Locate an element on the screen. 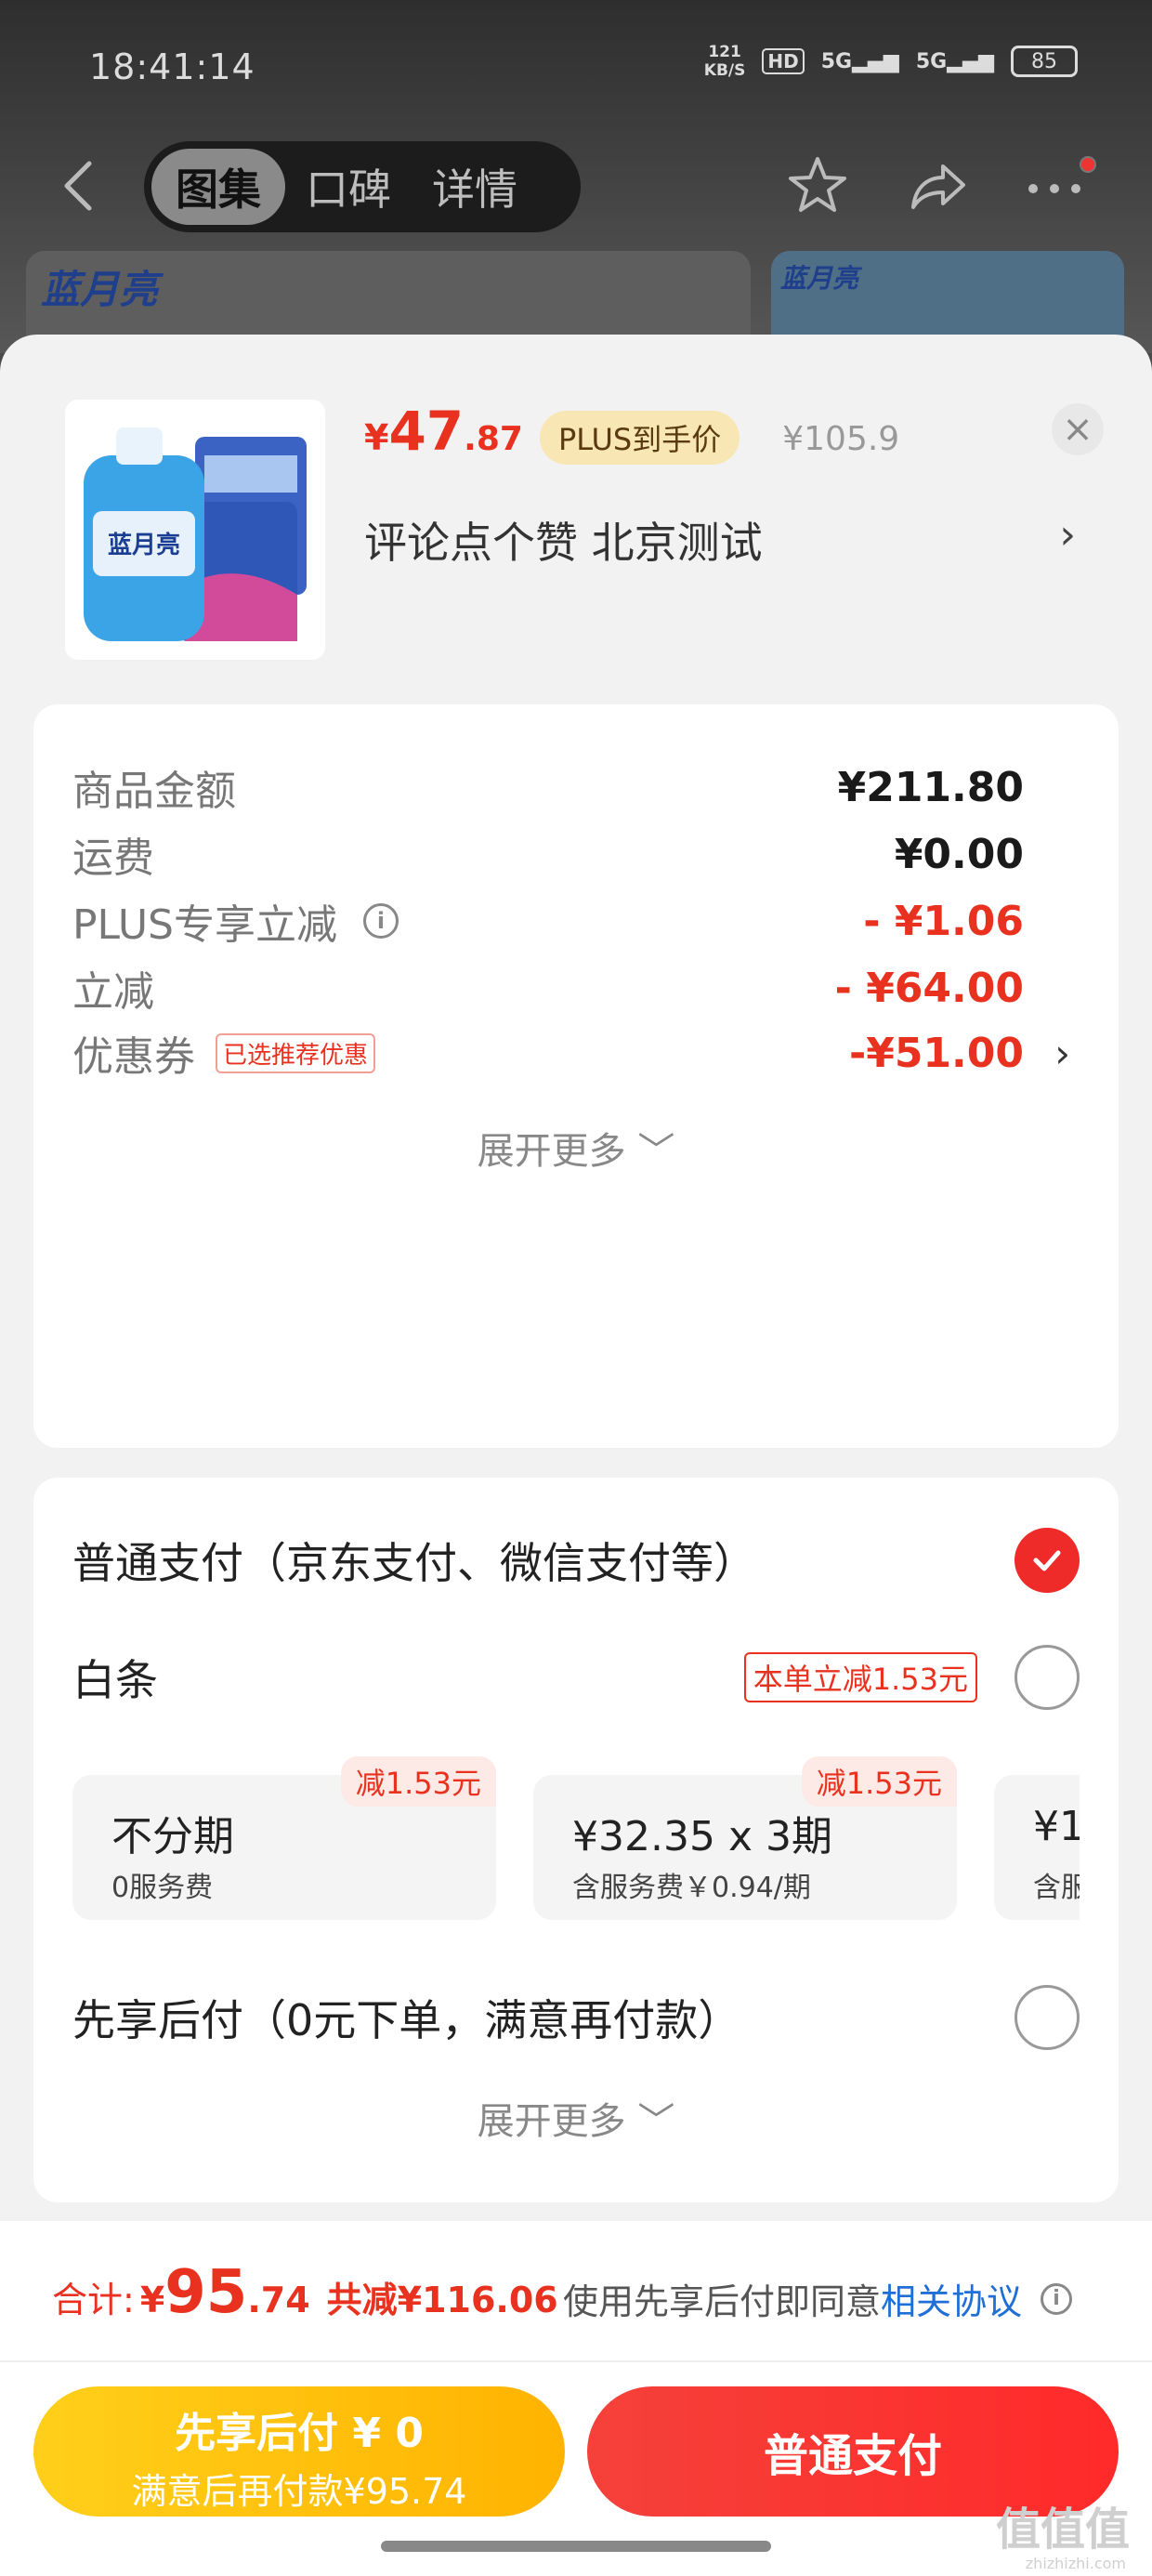  plus-price: ¥47.87 is located at coordinates (443, 431).